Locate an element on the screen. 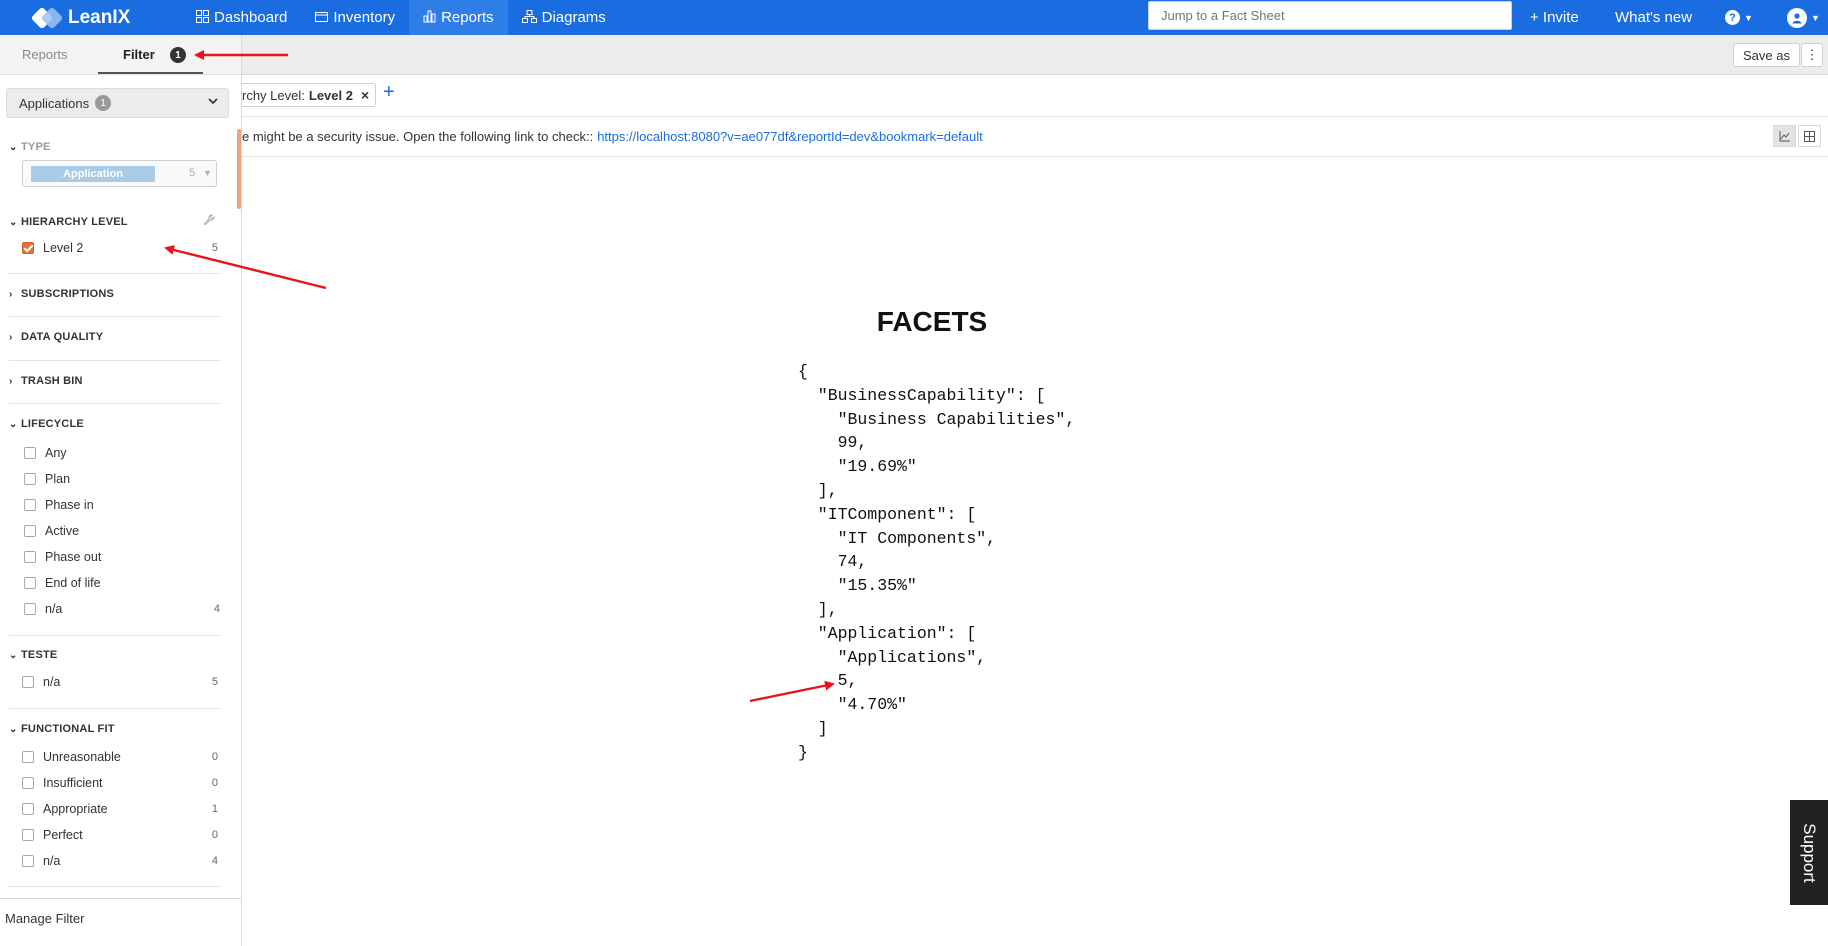  filter-option-teste-na: n/a 5 is located at coordinates (120, 682).